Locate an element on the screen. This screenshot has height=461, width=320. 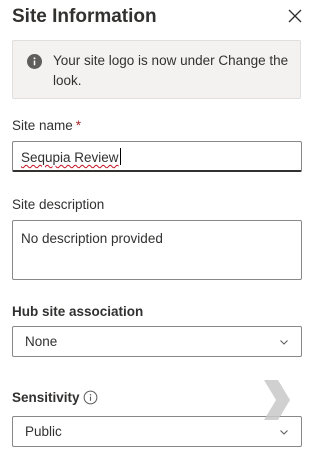
sensitivity-label: Sensitivity is located at coordinates (46, 397).